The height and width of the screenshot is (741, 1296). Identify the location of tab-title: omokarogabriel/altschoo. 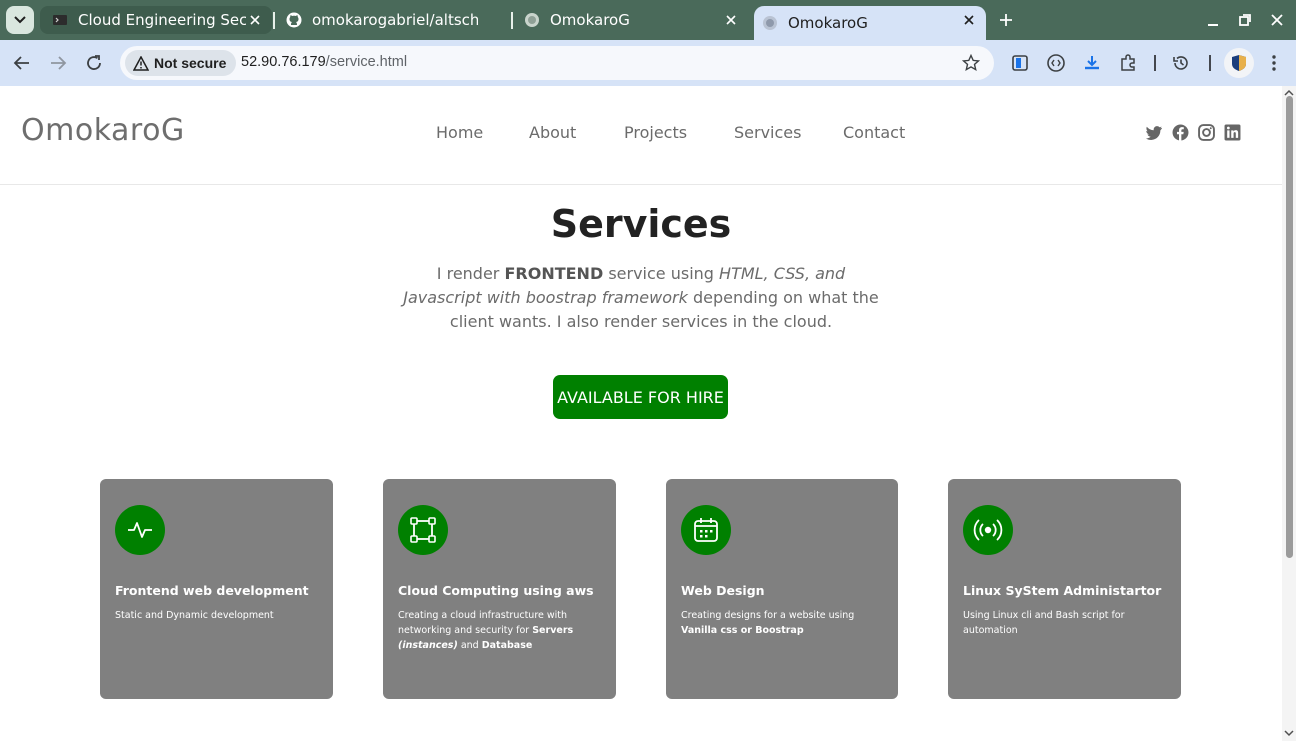
(395, 20).